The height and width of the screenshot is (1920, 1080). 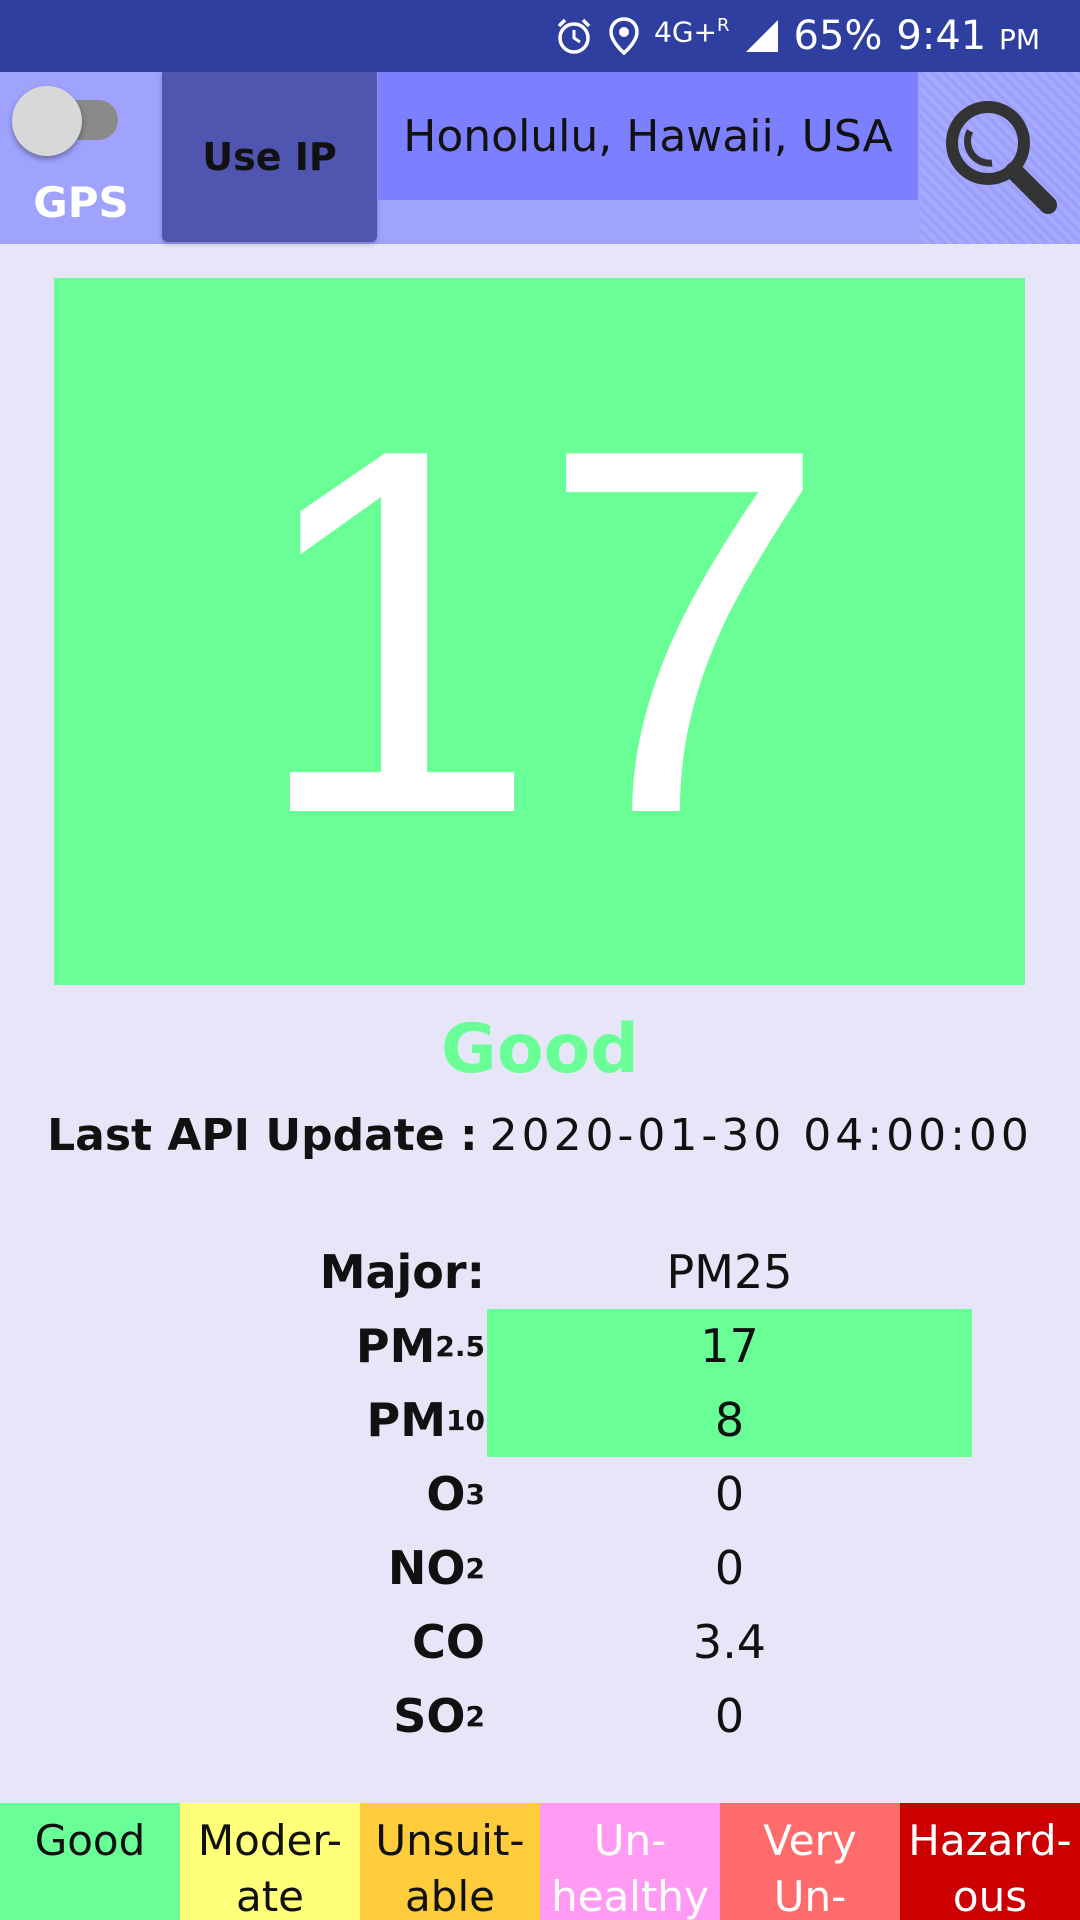 I want to click on pollutant-name: PM 2.5, so click(x=420, y=1346).